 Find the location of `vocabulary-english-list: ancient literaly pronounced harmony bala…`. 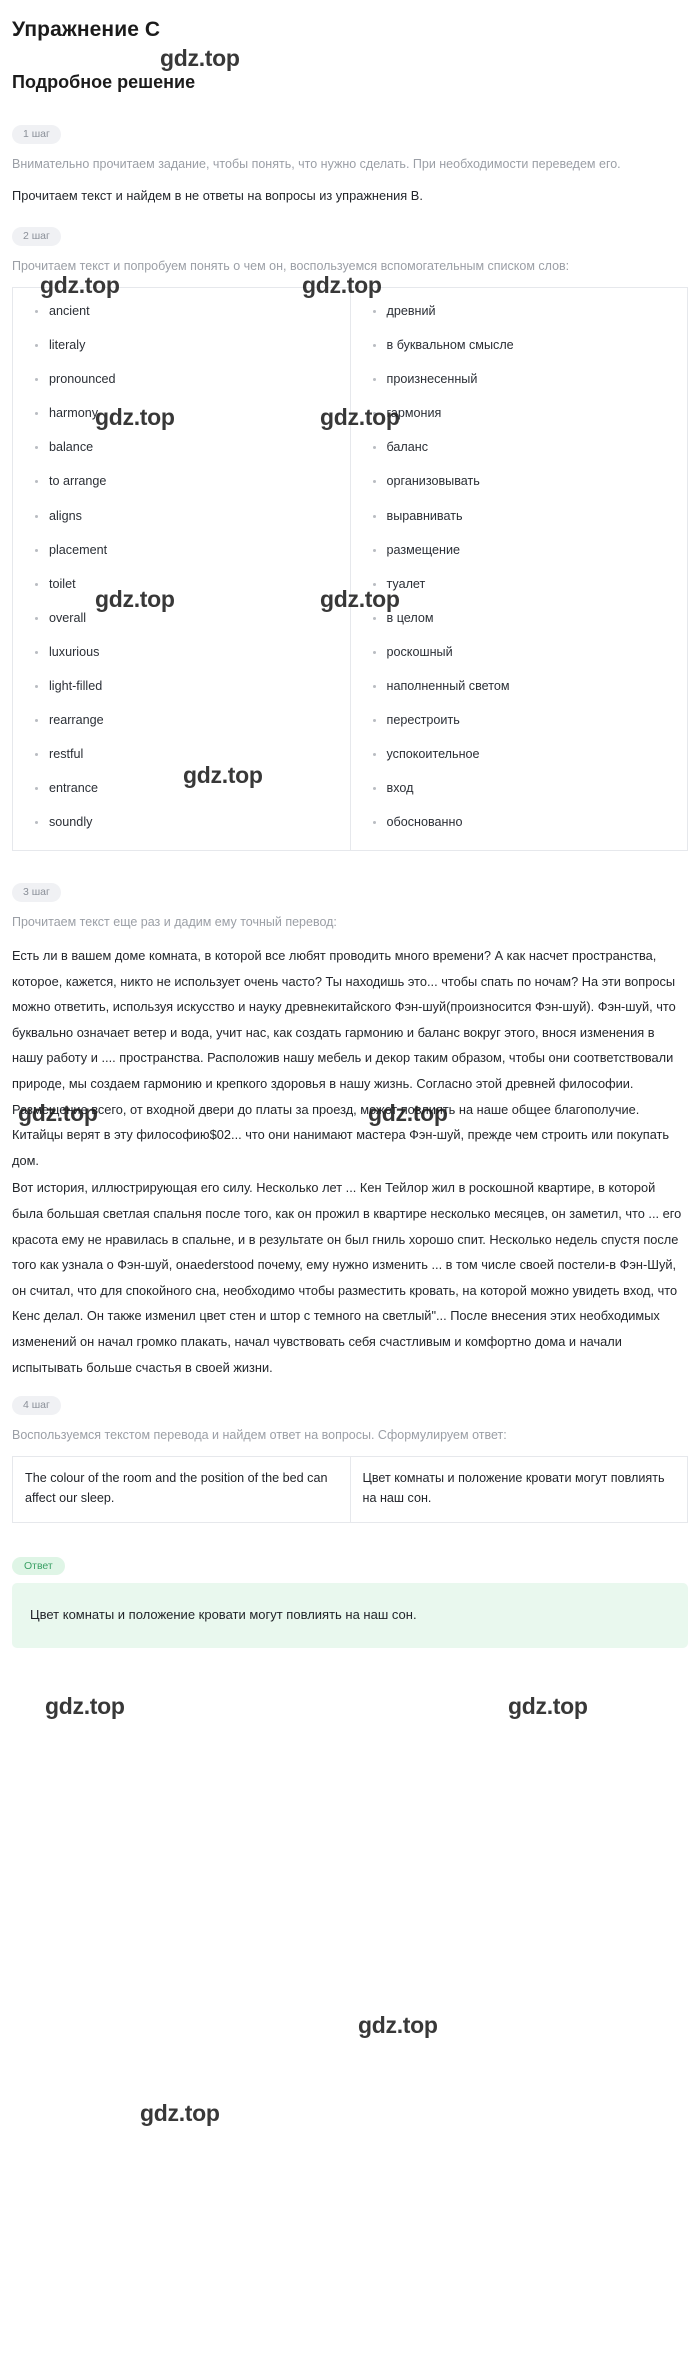

vocabulary-english-list: ancient literaly pronounced harmony bala… is located at coordinates (181, 569).